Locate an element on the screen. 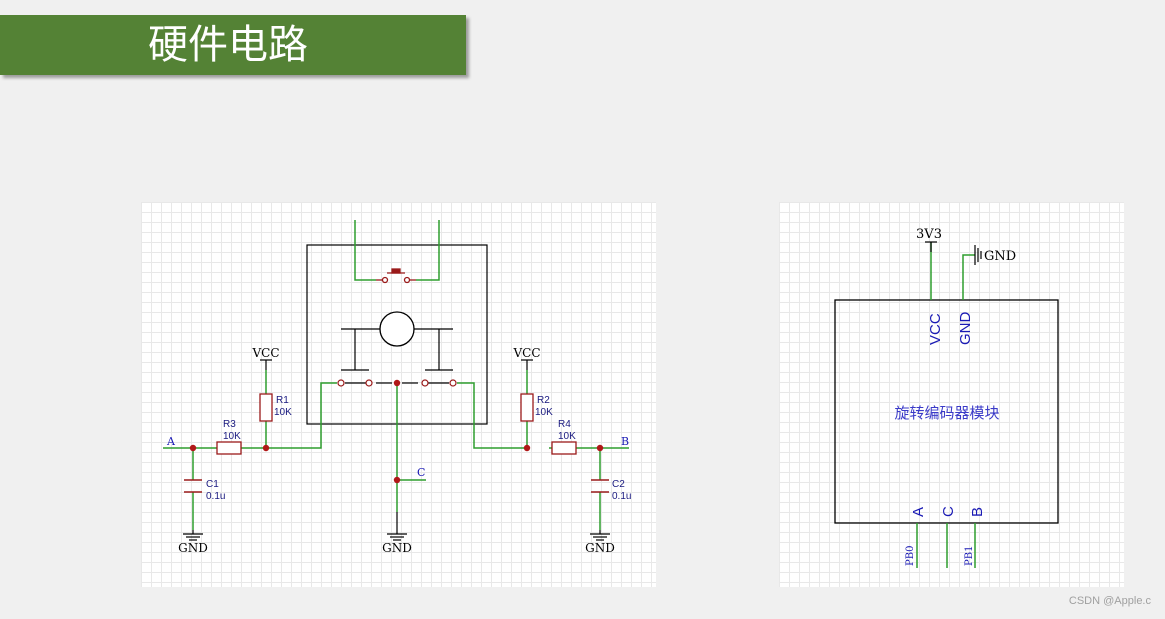 The height and width of the screenshot is (619, 1165). vcc-left-label: VCC is located at coordinates (265, 353).